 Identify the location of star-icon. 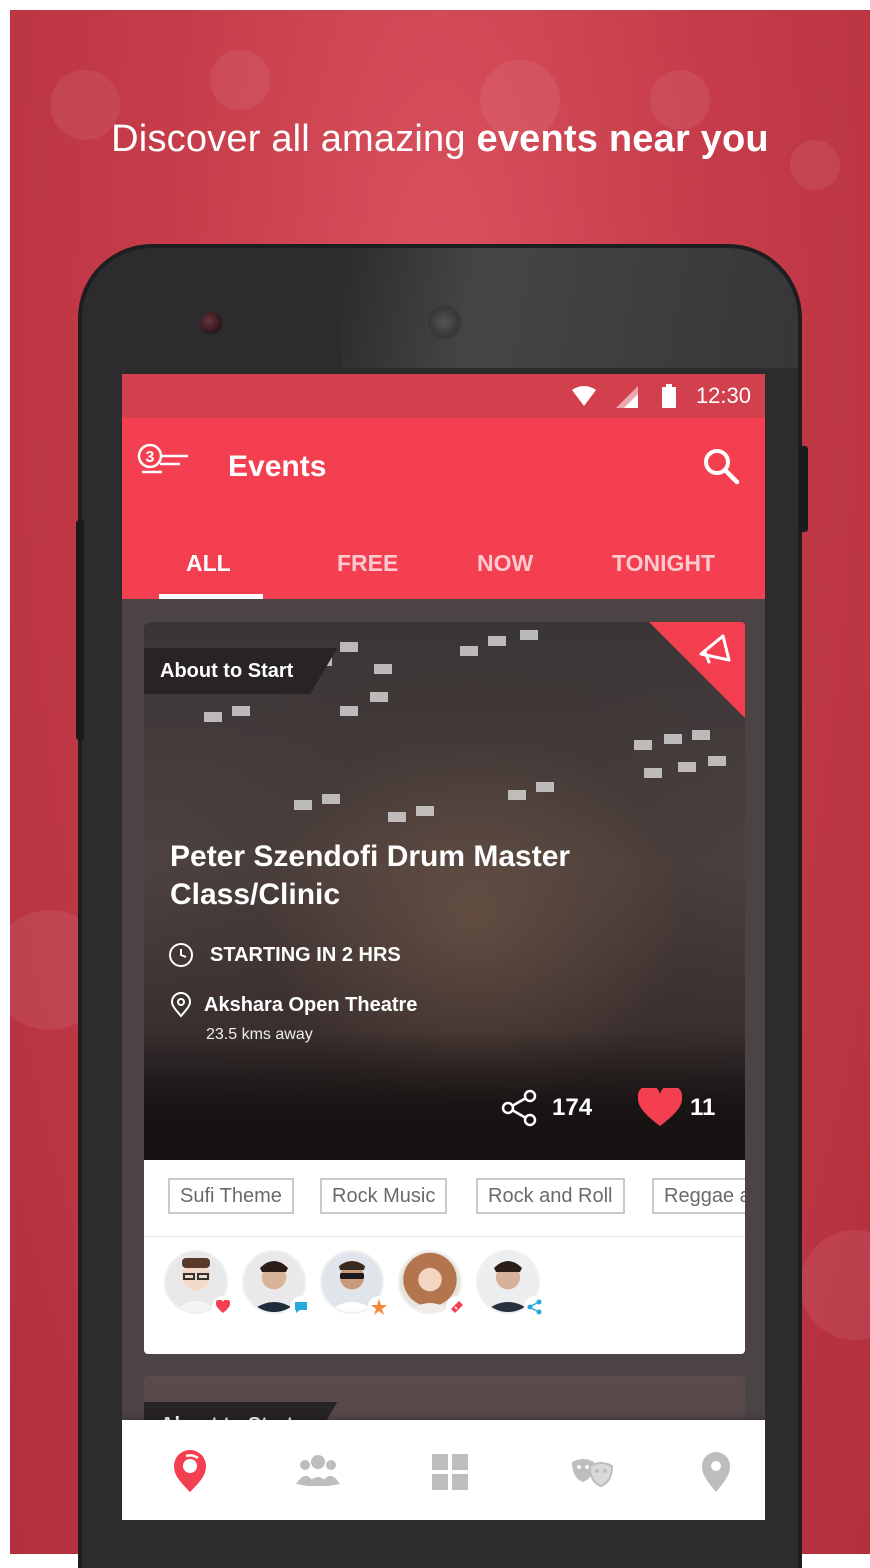
(379, 1307).